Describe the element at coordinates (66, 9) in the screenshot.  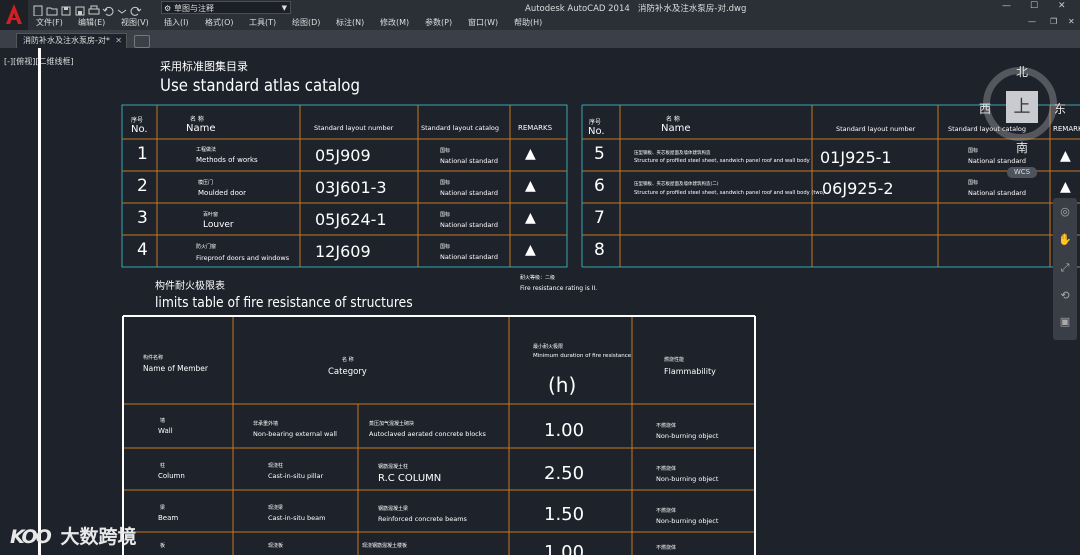
I see `save-icon` at that location.